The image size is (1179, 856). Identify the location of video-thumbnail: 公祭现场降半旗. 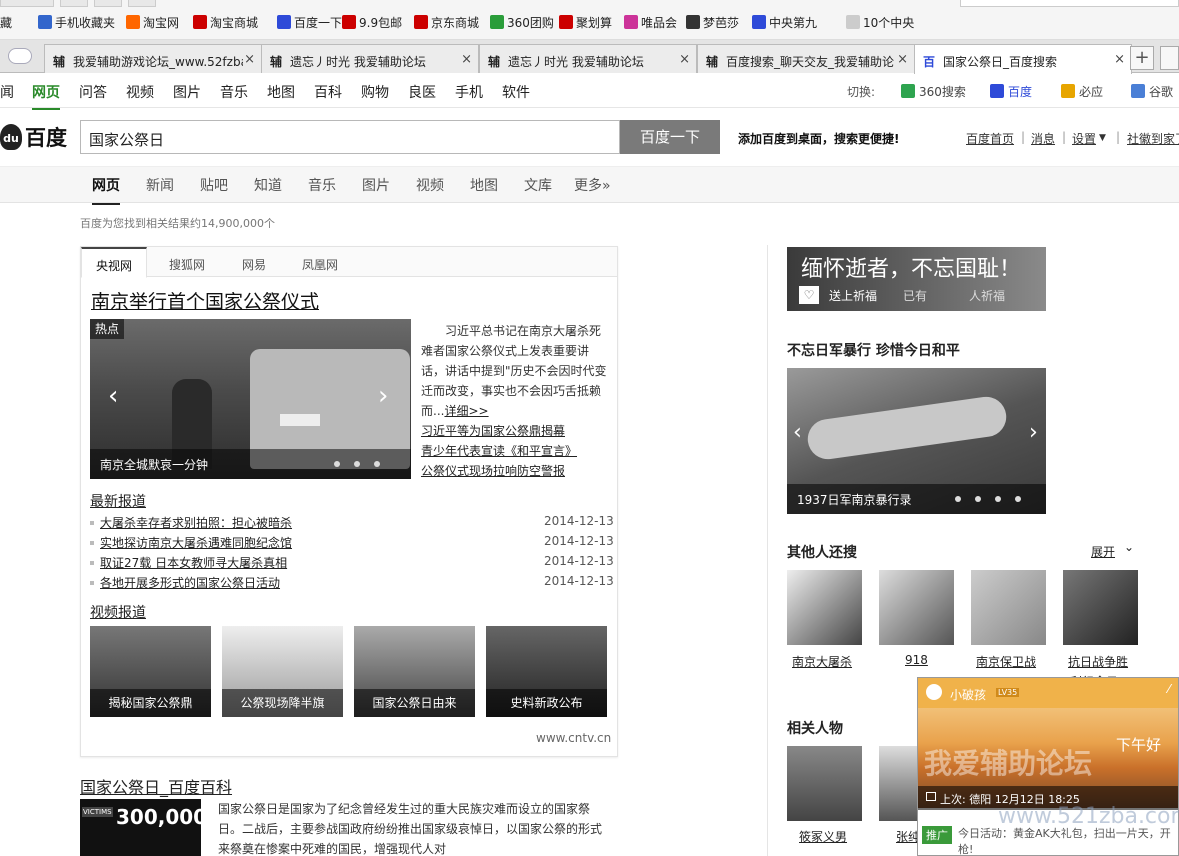
(282, 671).